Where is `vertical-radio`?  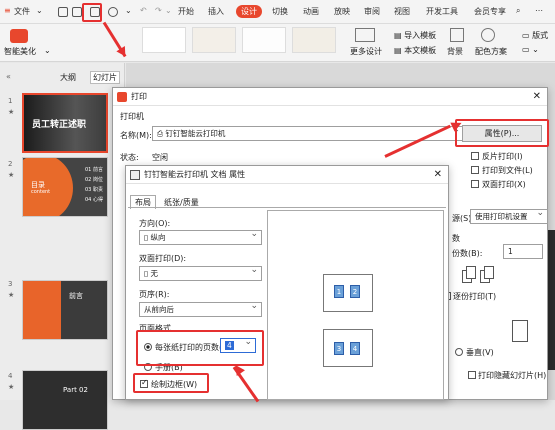 vertical-radio is located at coordinates (459, 352).